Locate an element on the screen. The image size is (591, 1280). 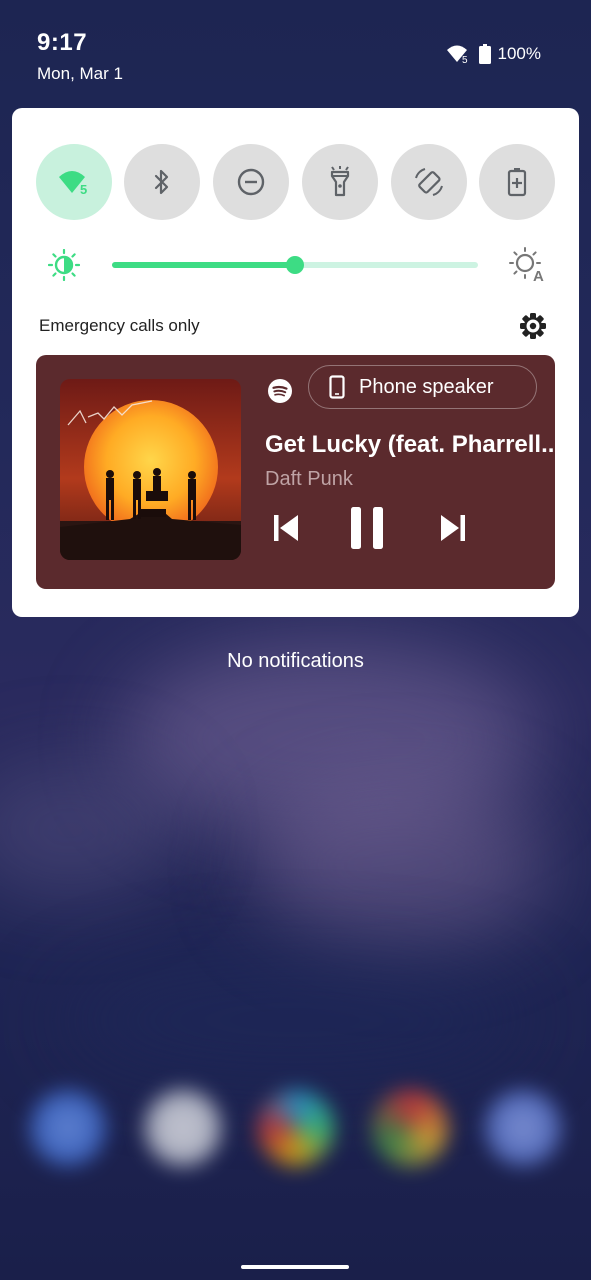
brightness-slider-thumb is located at coordinates (295, 265).